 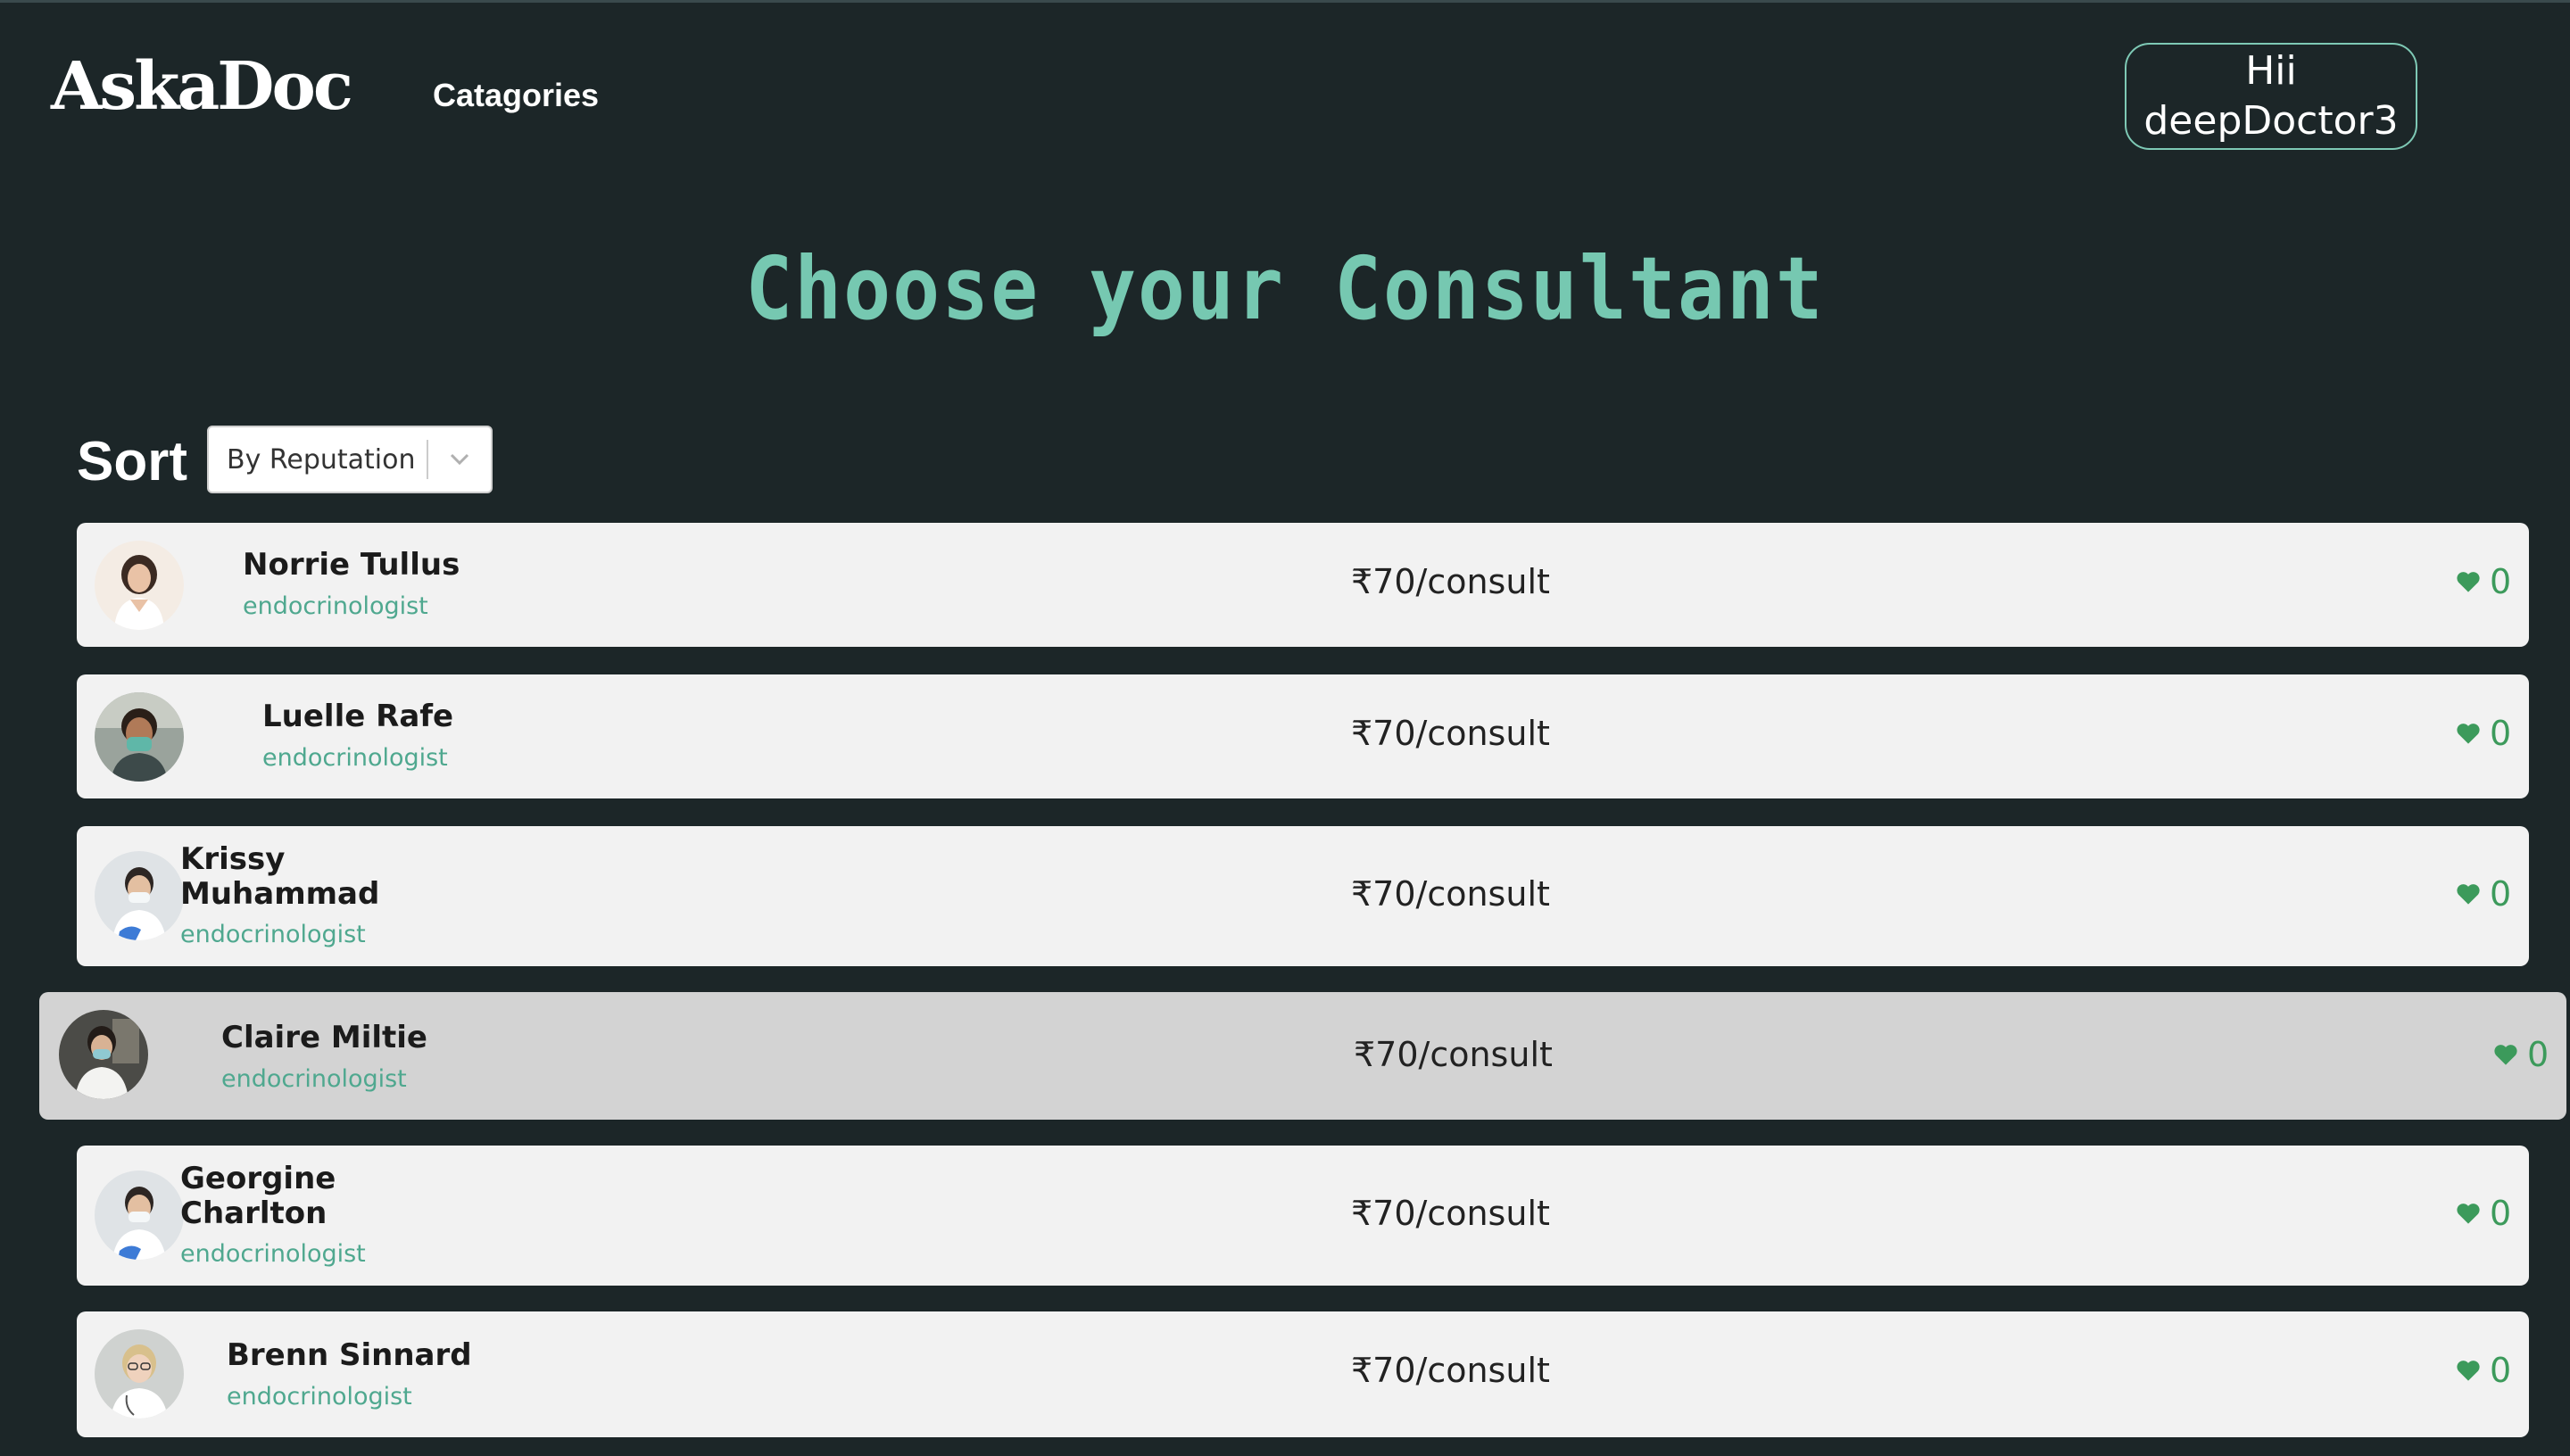 I want to click on sort-dropdown: By Reputation, so click(x=350, y=460).